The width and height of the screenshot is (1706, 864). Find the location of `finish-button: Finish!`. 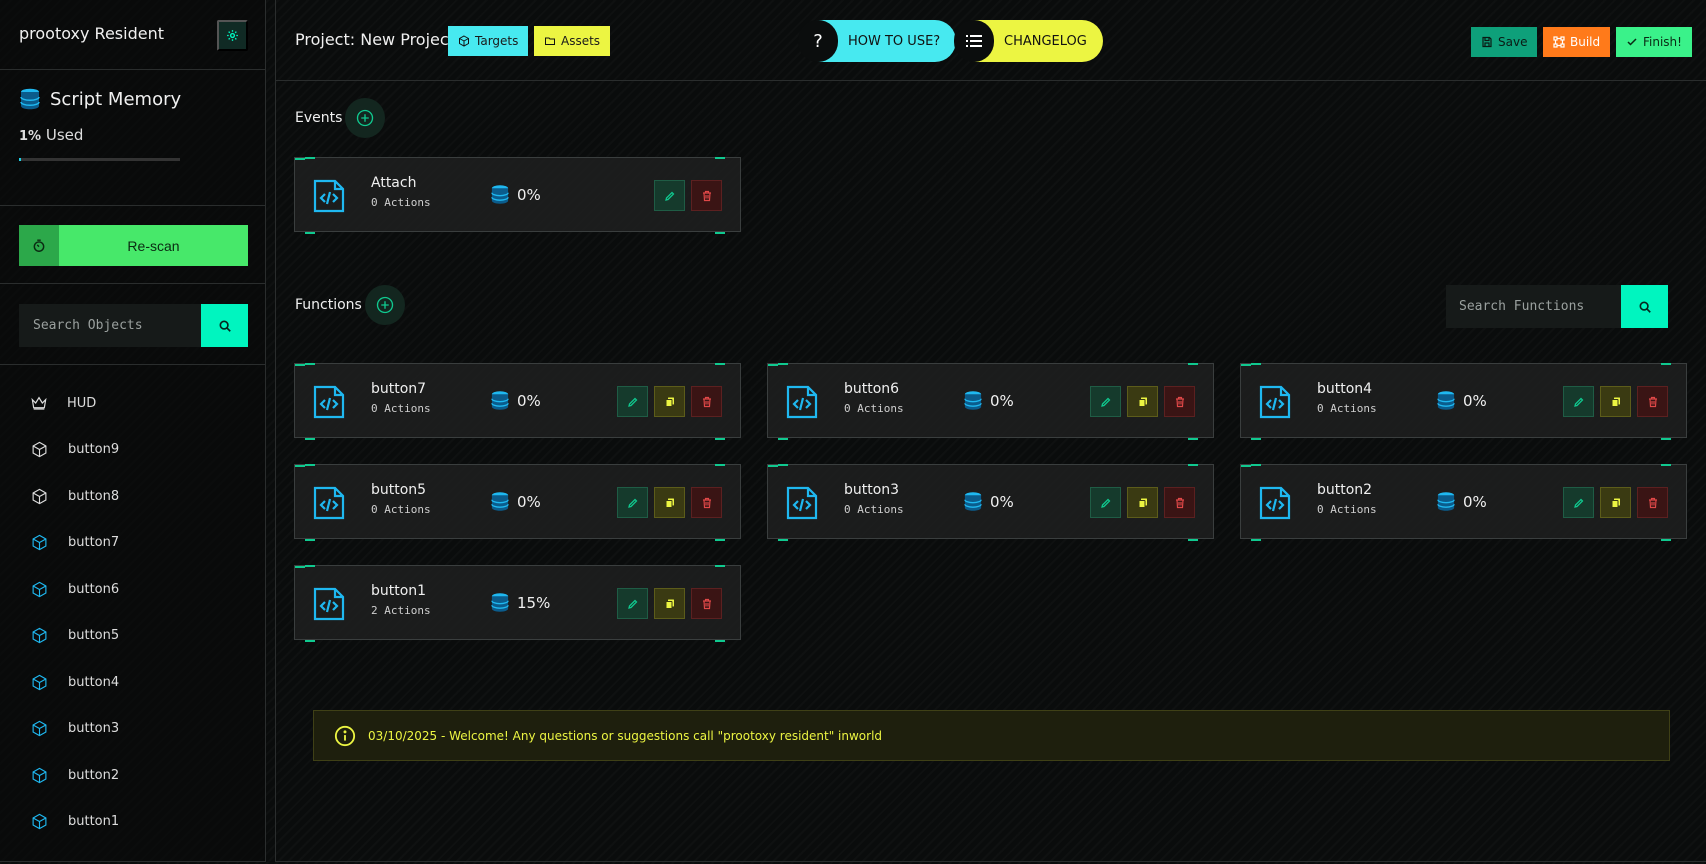

finish-button: Finish! is located at coordinates (1654, 42).